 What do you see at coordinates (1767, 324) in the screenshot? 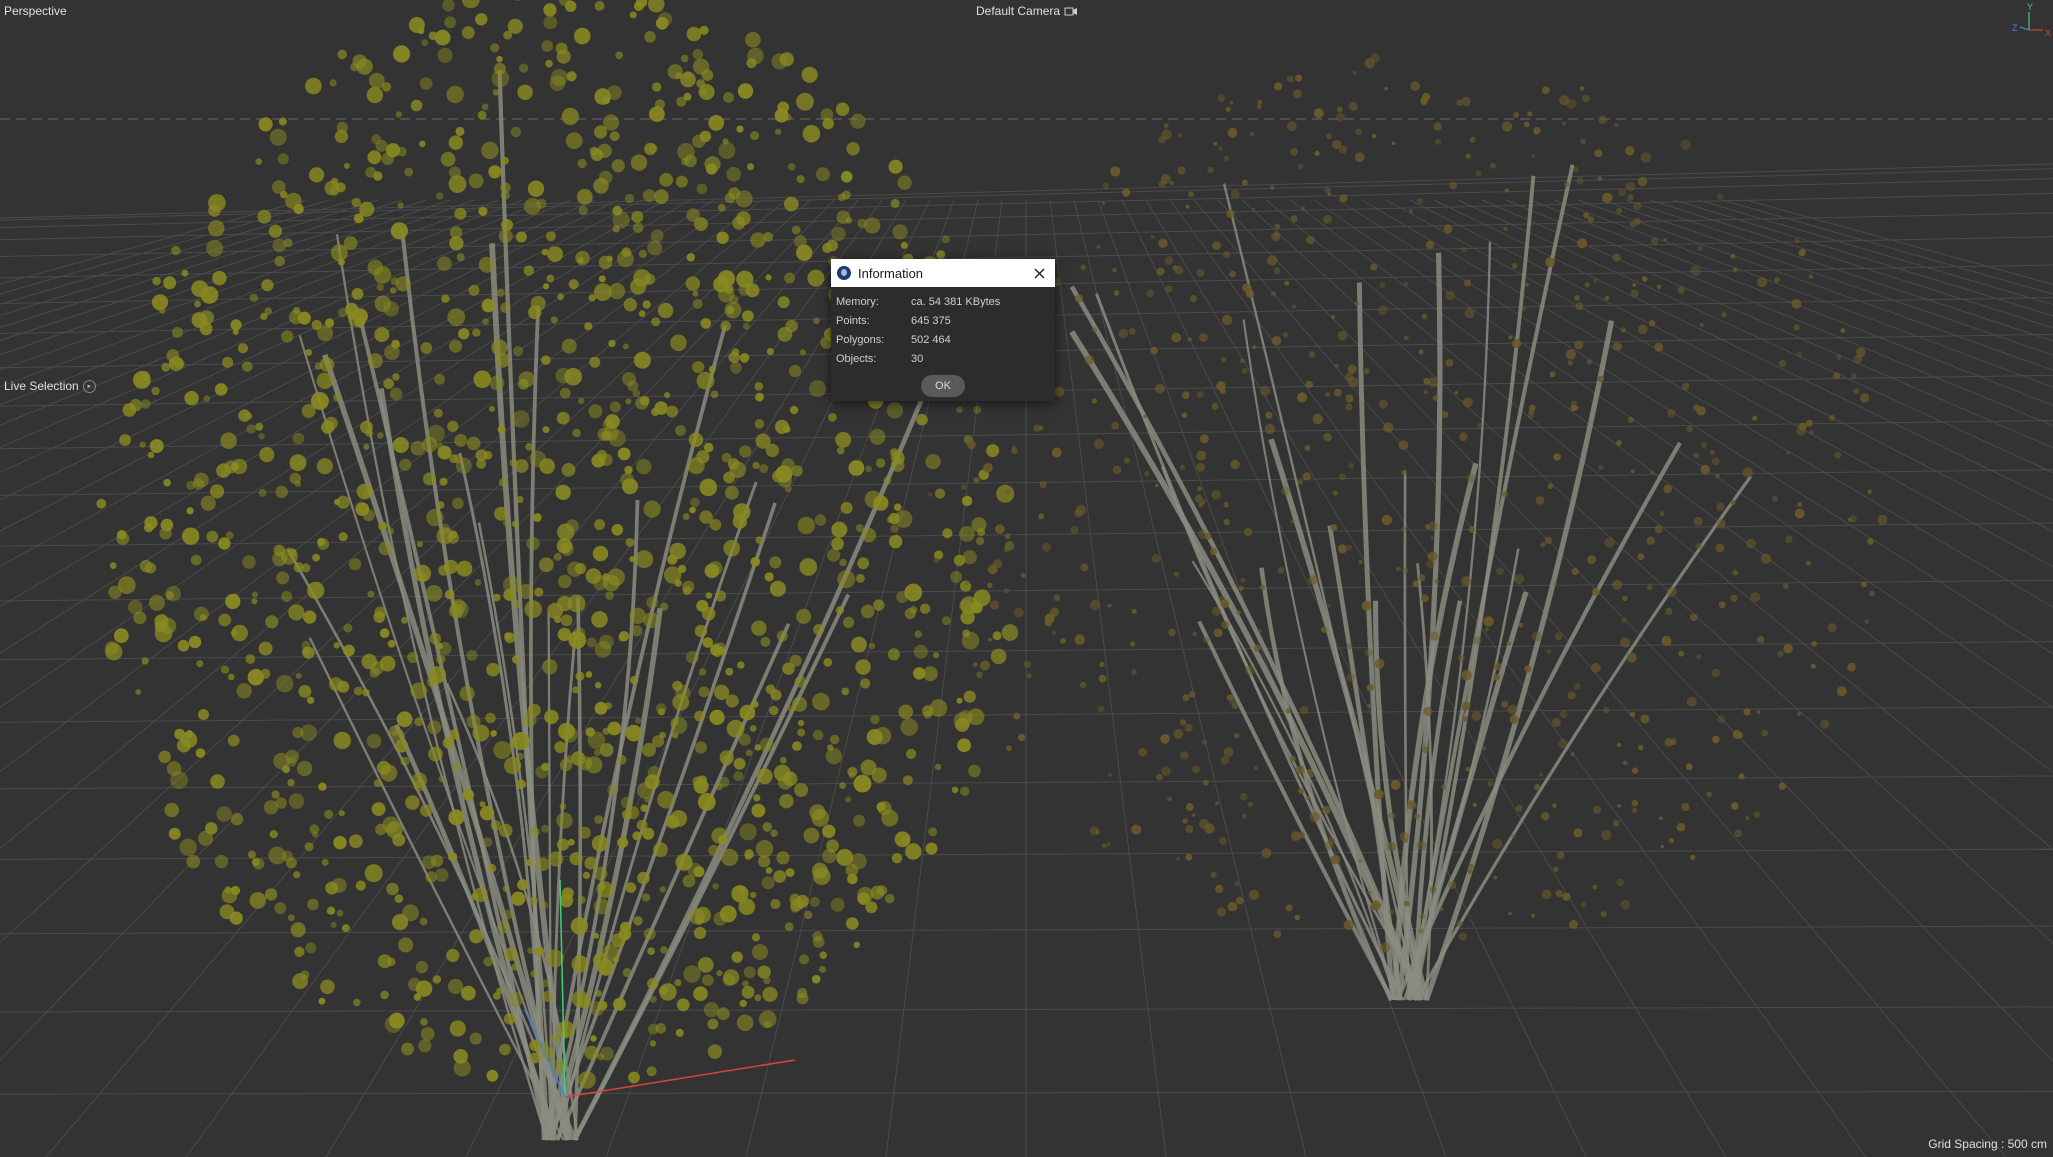
I see `grid-line` at bounding box center [1767, 324].